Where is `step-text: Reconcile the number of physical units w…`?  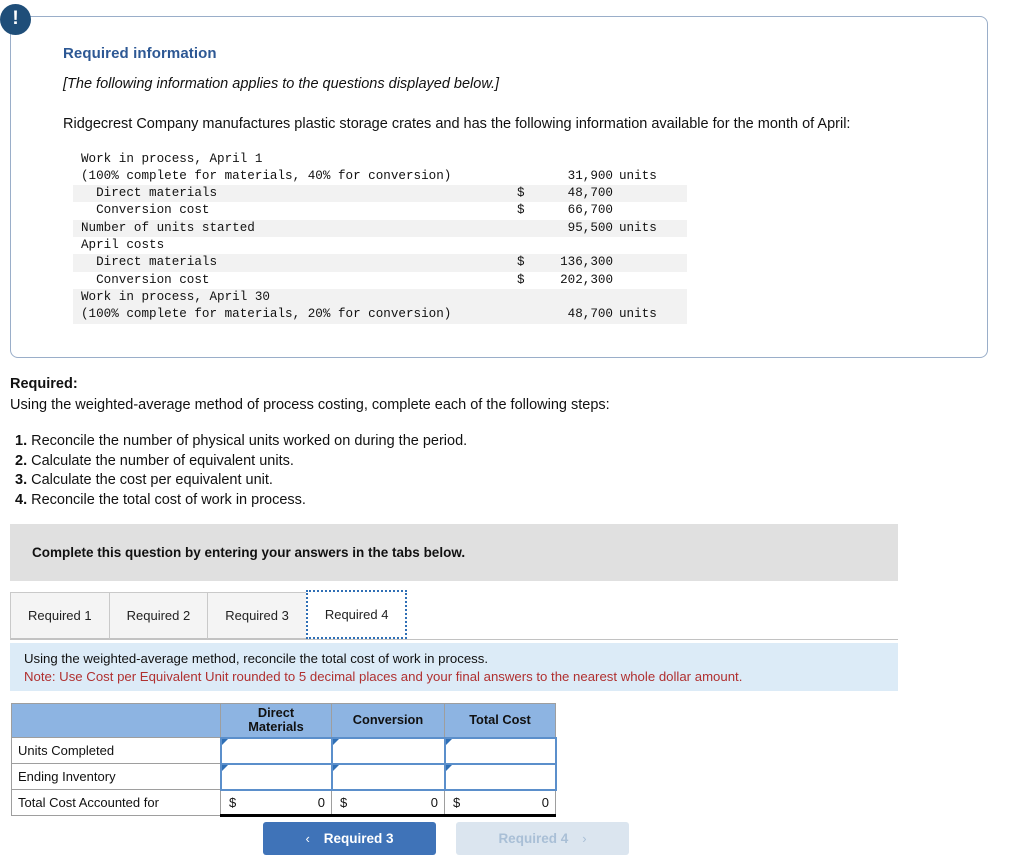 step-text: Reconcile the number of physical units w… is located at coordinates (249, 441).